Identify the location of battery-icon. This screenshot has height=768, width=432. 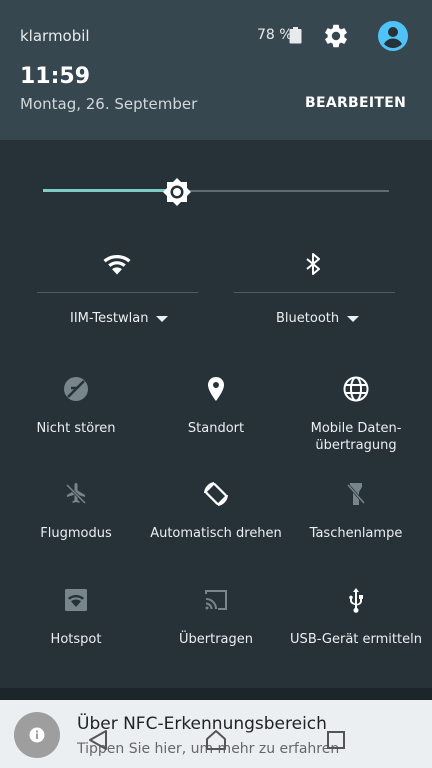
(295, 35).